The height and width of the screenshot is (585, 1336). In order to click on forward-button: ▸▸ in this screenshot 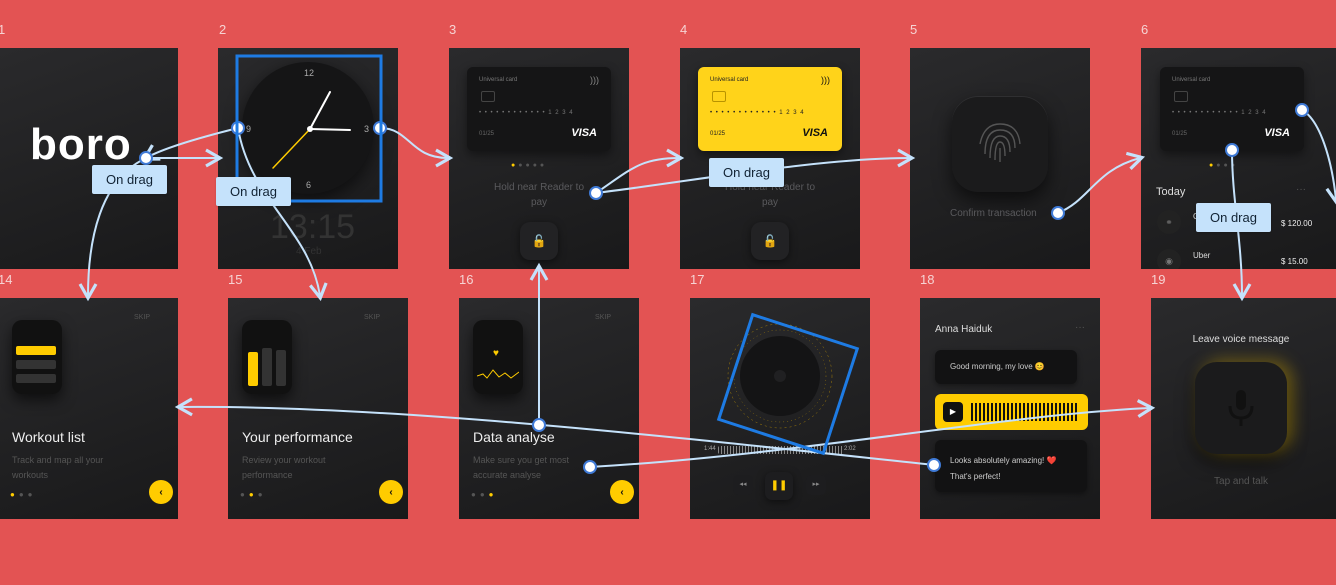, I will do `click(816, 485)`.